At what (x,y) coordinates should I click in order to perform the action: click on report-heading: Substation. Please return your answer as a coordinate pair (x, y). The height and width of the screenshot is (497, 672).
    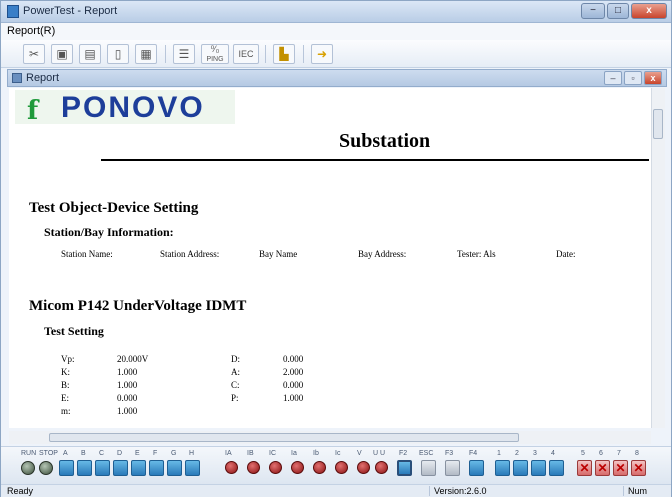
    Looking at the image, I should click on (385, 141).